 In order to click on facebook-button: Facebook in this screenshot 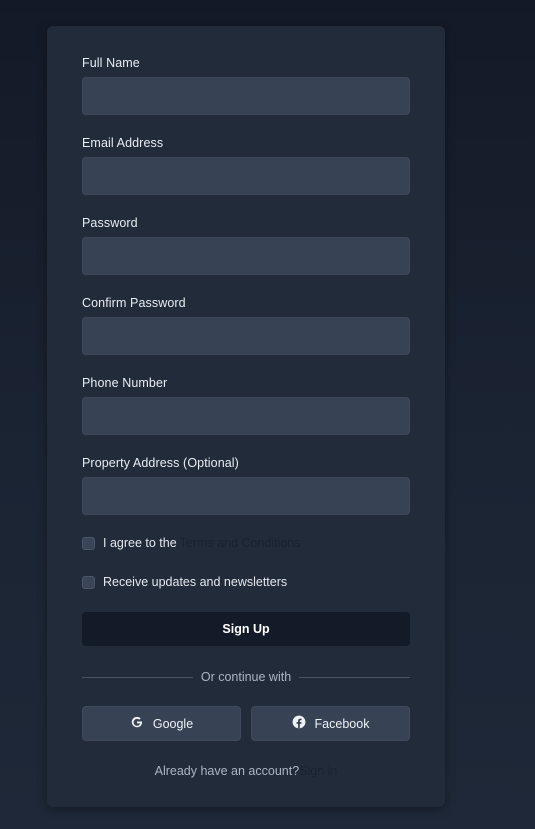, I will do `click(330, 723)`.